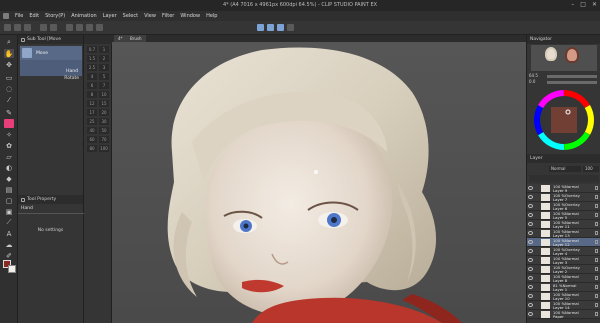  What do you see at coordinates (563, 251) in the screenshot?
I see `layer-row: 100 %Overlay Layer 4` at bounding box center [563, 251].